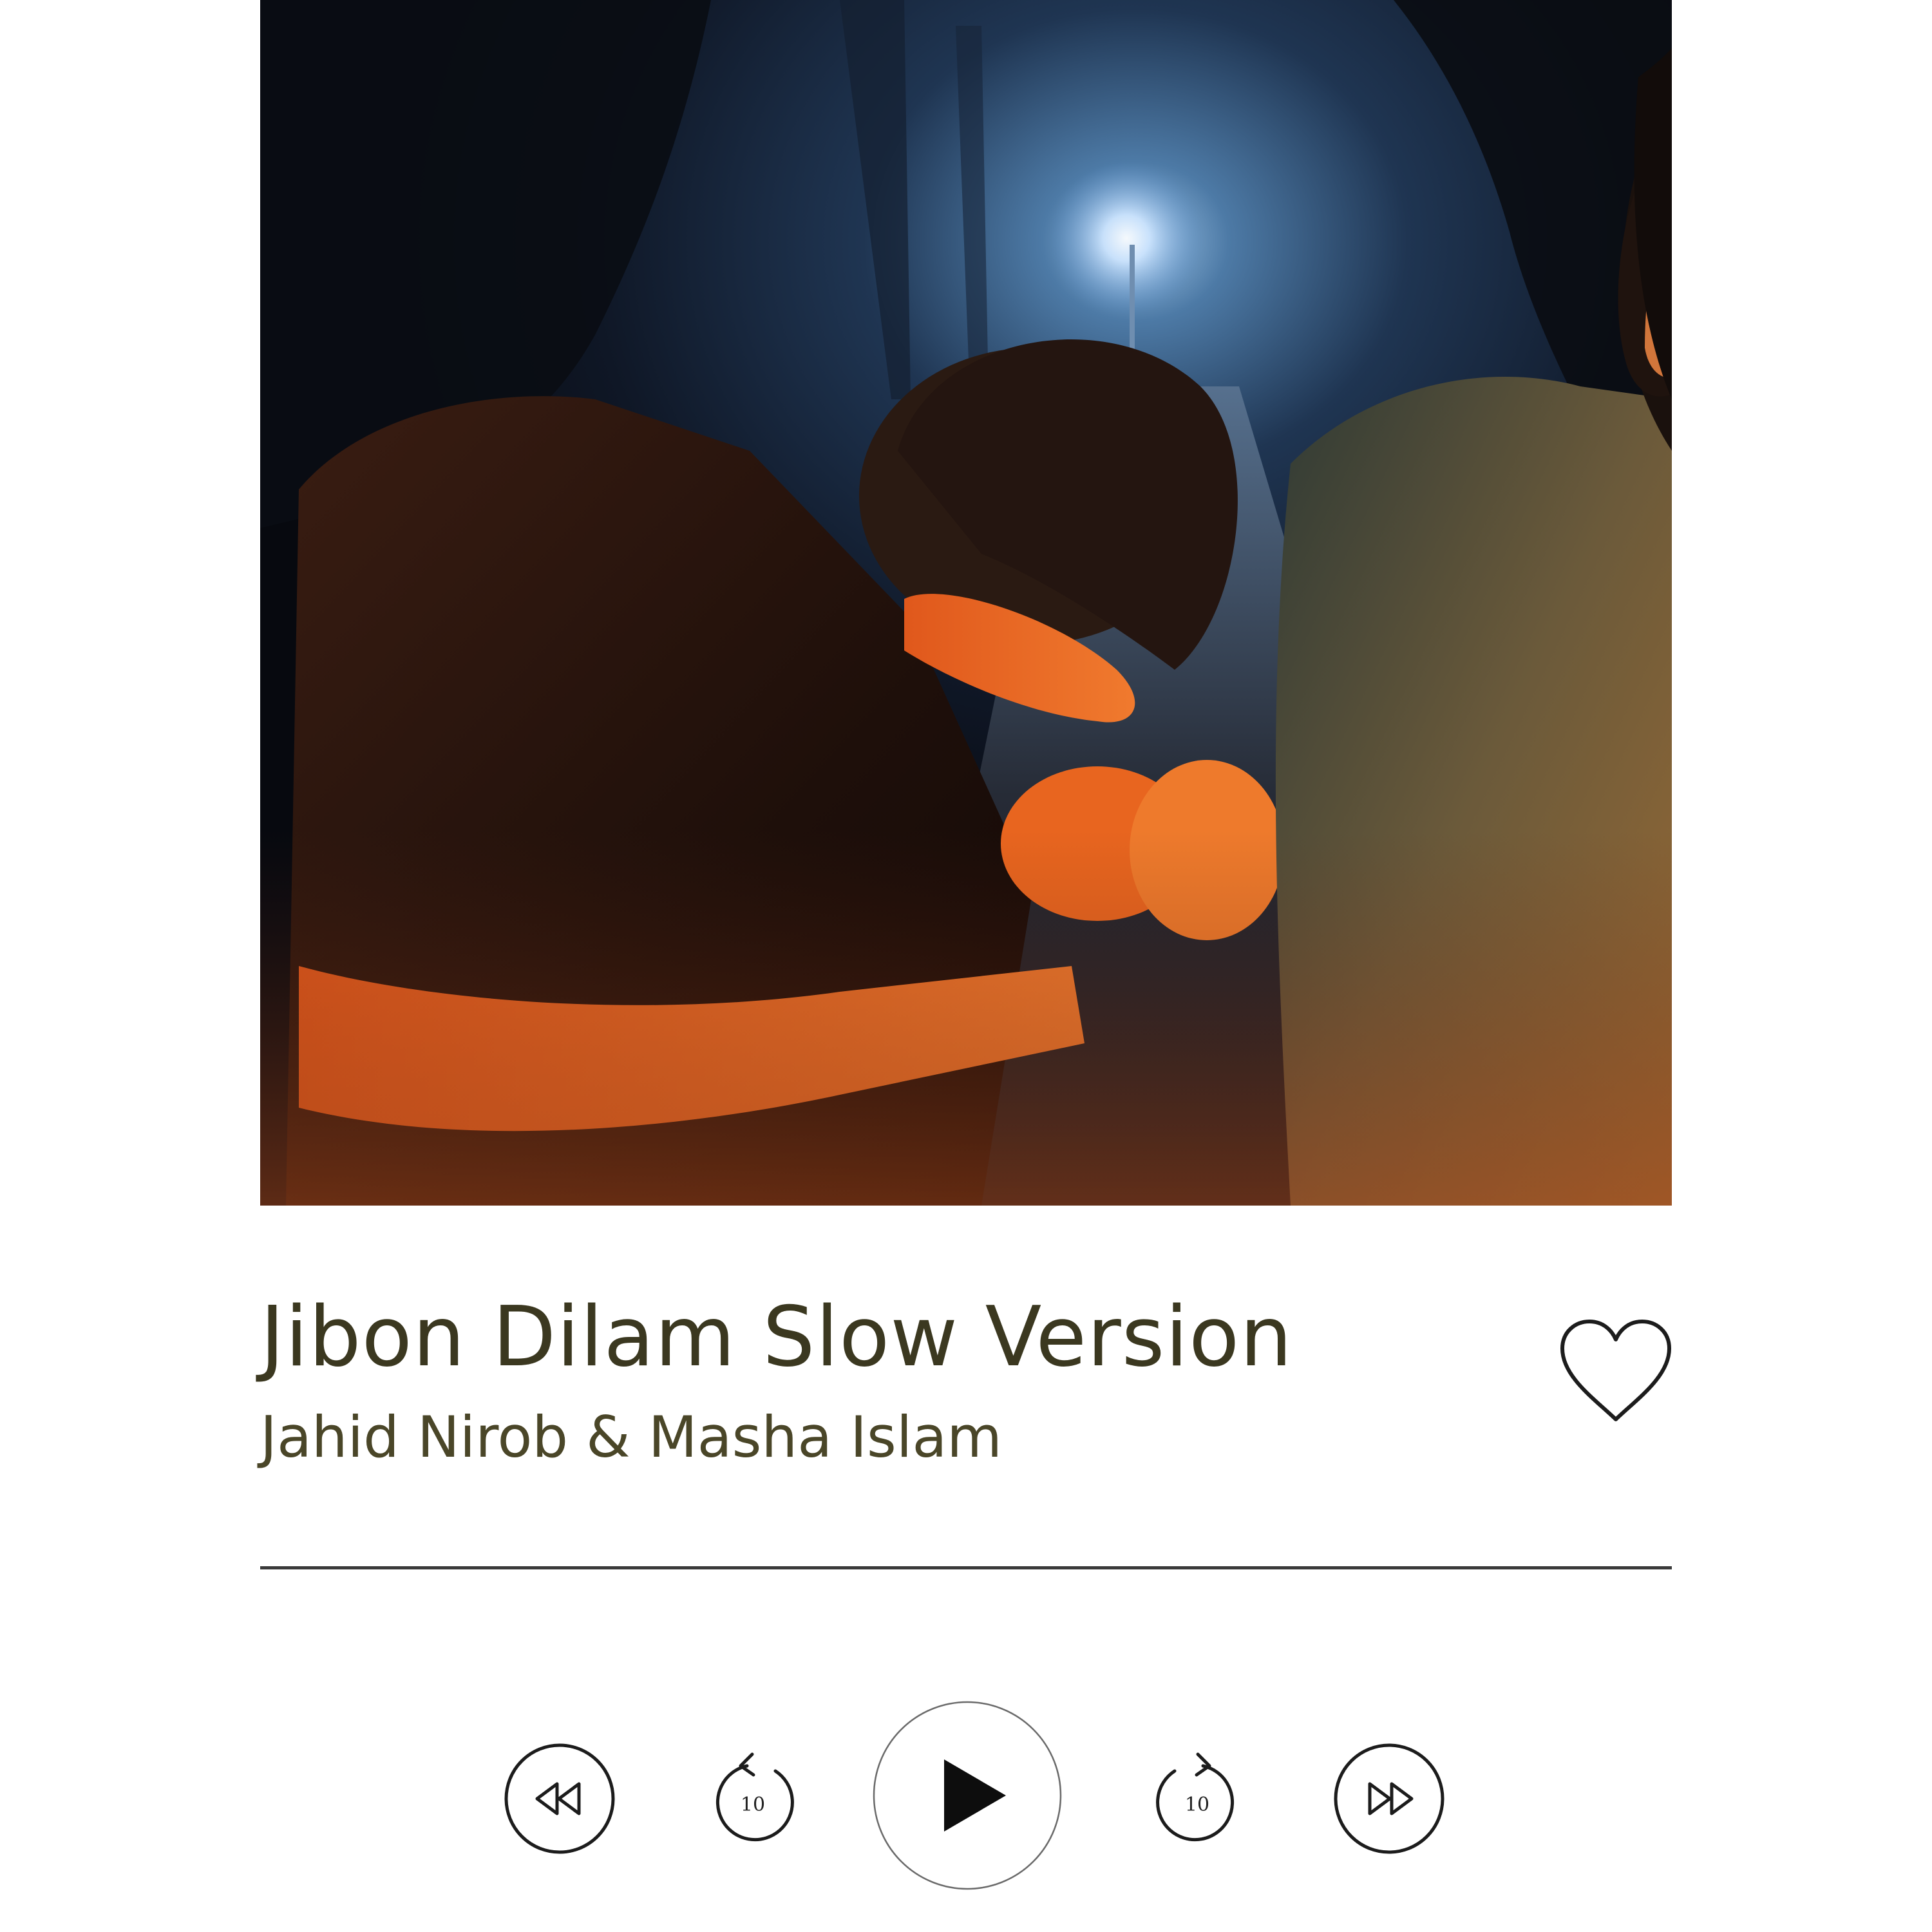 The image size is (1932, 1932). What do you see at coordinates (777, 1337) in the screenshot?
I see `track-title: Jibon Dilam Slow Version` at bounding box center [777, 1337].